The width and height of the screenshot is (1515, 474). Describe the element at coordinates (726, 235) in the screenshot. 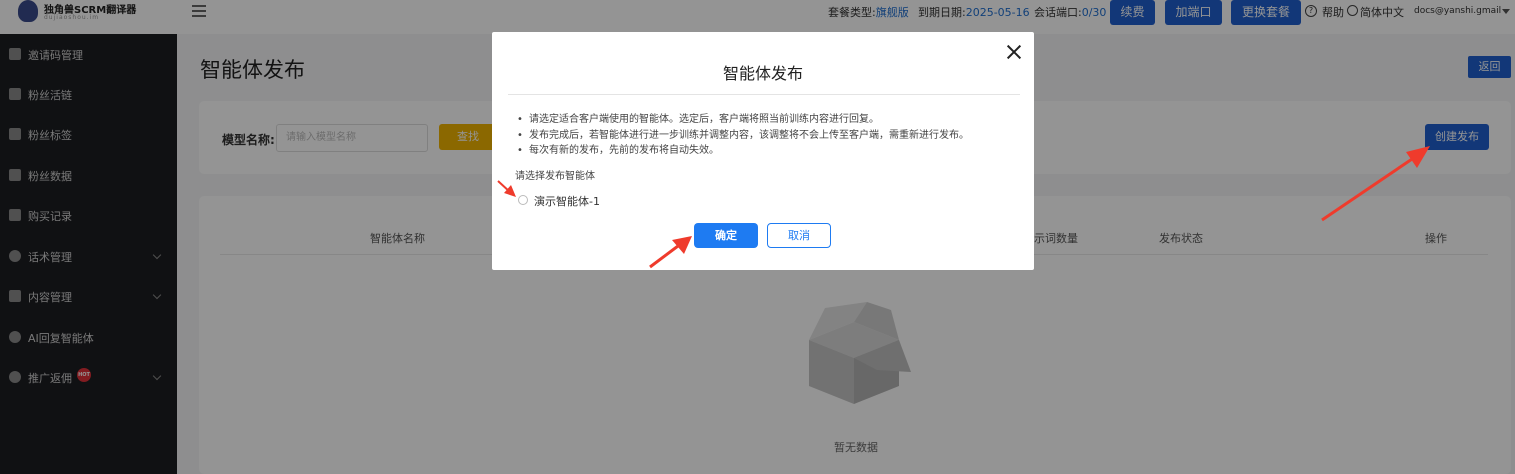

I see `confirm-button: 确定` at that location.